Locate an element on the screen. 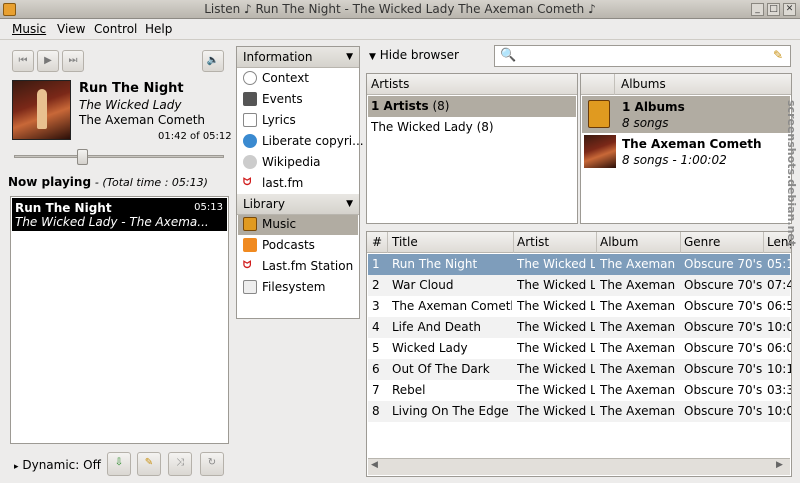  artist-all-label: 1 Artists is located at coordinates (400, 106).